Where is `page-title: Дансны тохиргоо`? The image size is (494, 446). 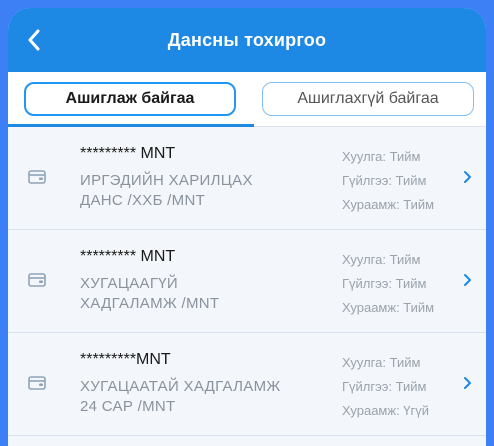
page-title: Дансны тохиргоо is located at coordinates (247, 39).